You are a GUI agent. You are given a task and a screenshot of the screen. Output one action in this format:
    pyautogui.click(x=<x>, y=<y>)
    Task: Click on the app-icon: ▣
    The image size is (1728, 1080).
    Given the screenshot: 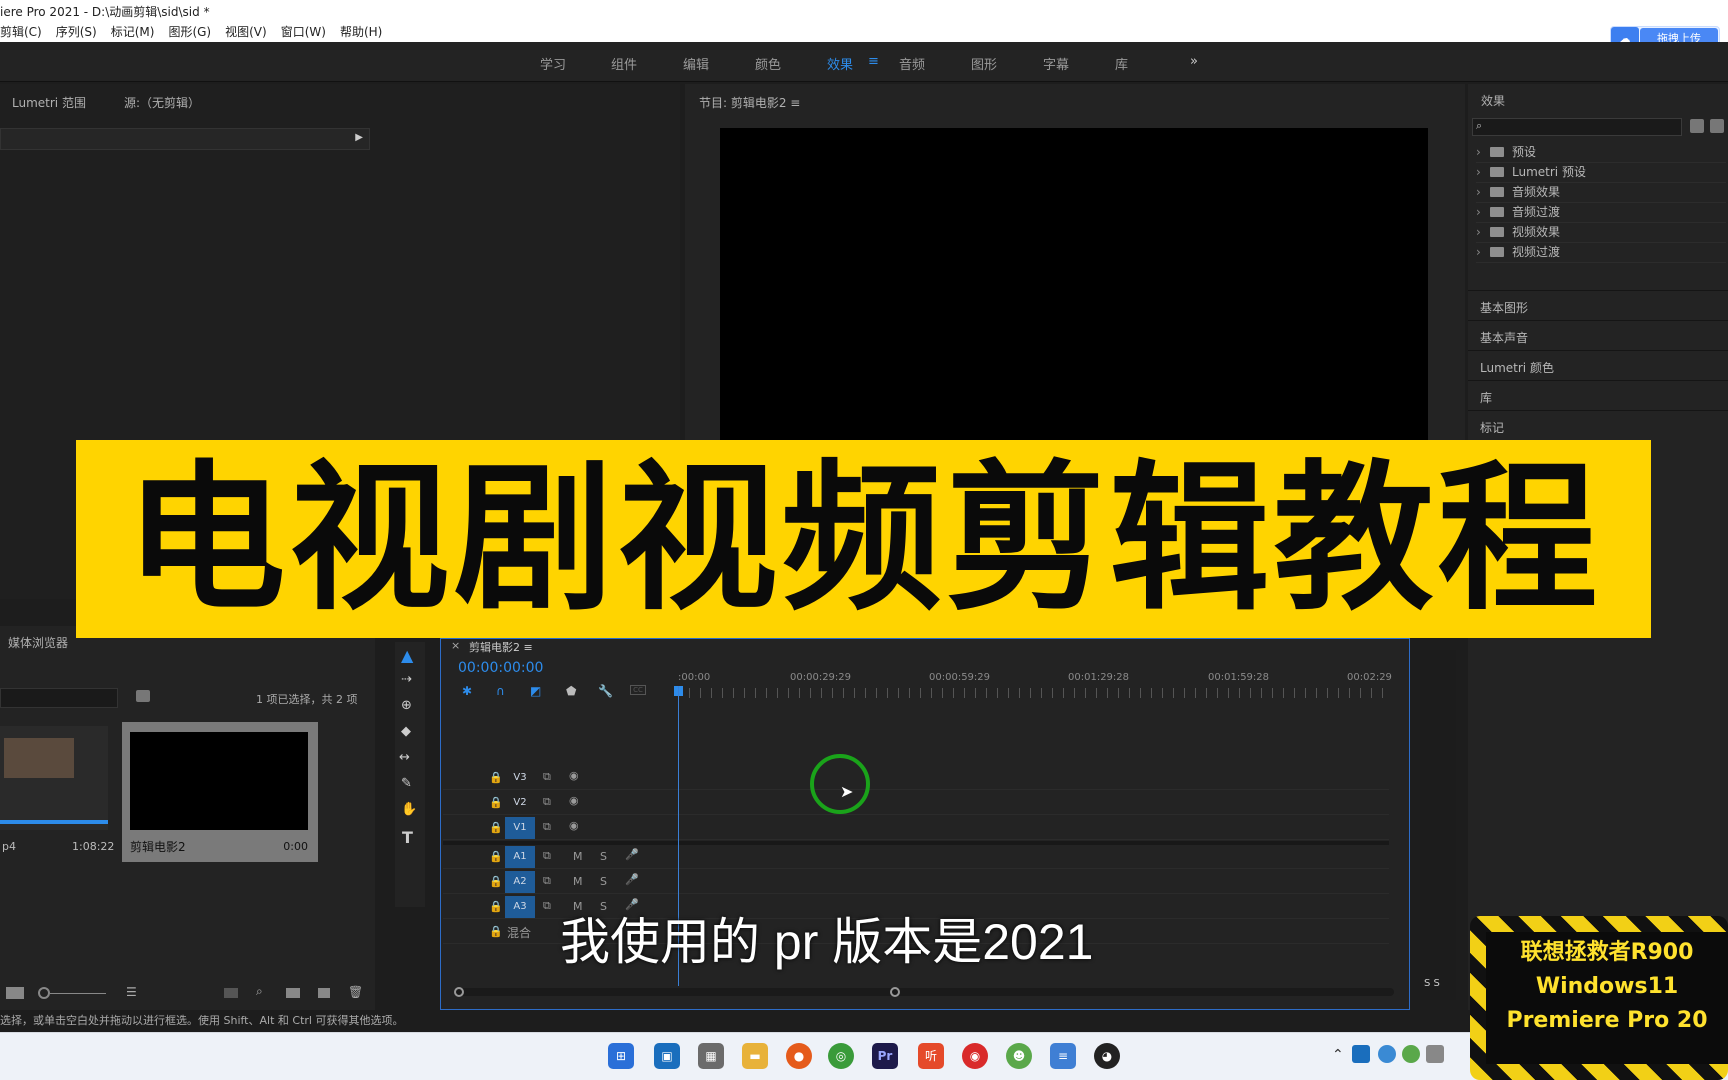 What is the action you would take?
    pyautogui.click(x=667, y=1056)
    